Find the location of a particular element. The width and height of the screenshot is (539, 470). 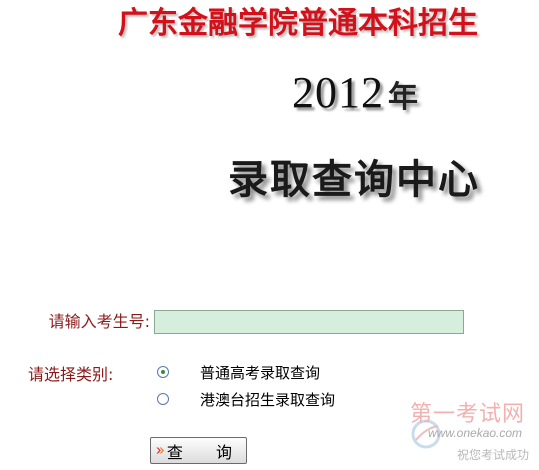

option-hk-macau-taiwan-admission-label: 港澳台招生录取查询 is located at coordinates (268, 399).